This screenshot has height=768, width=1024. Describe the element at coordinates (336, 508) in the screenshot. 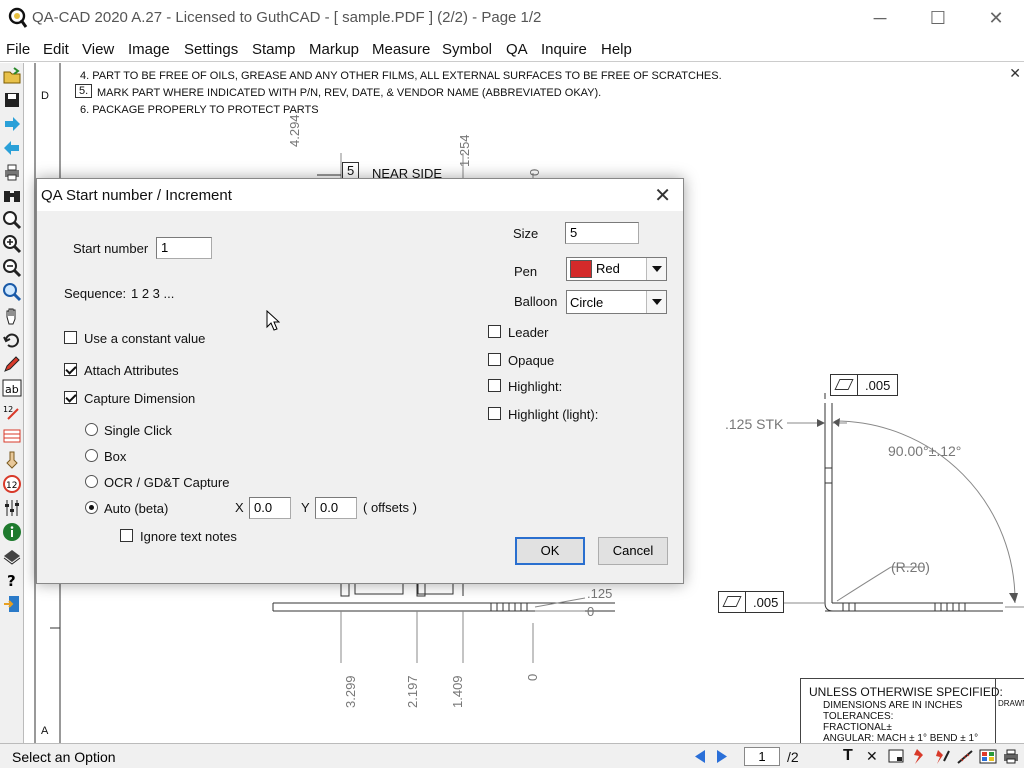

I see `y-offset-input: 0.0` at that location.